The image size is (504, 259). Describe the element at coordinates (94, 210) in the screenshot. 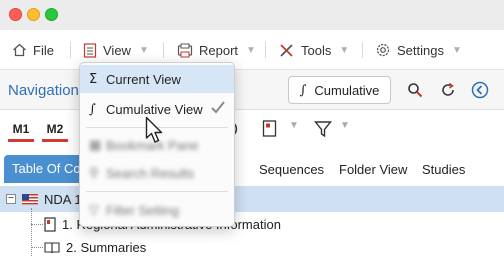

I see `filter-icon: ▽` at that location.